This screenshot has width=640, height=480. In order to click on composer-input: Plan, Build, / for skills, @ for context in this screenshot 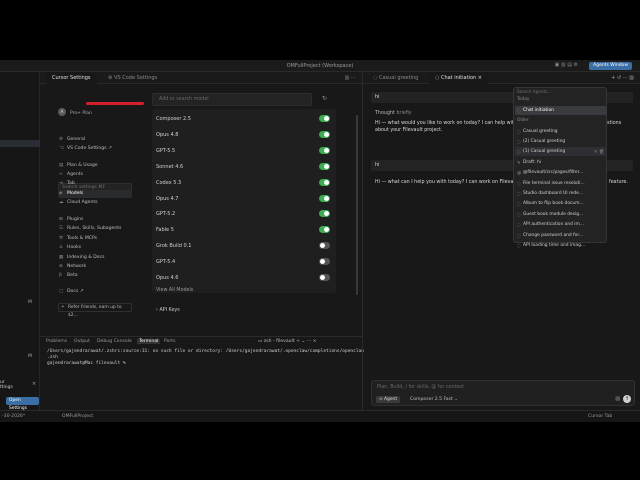, I will do `click(420, 387)`.